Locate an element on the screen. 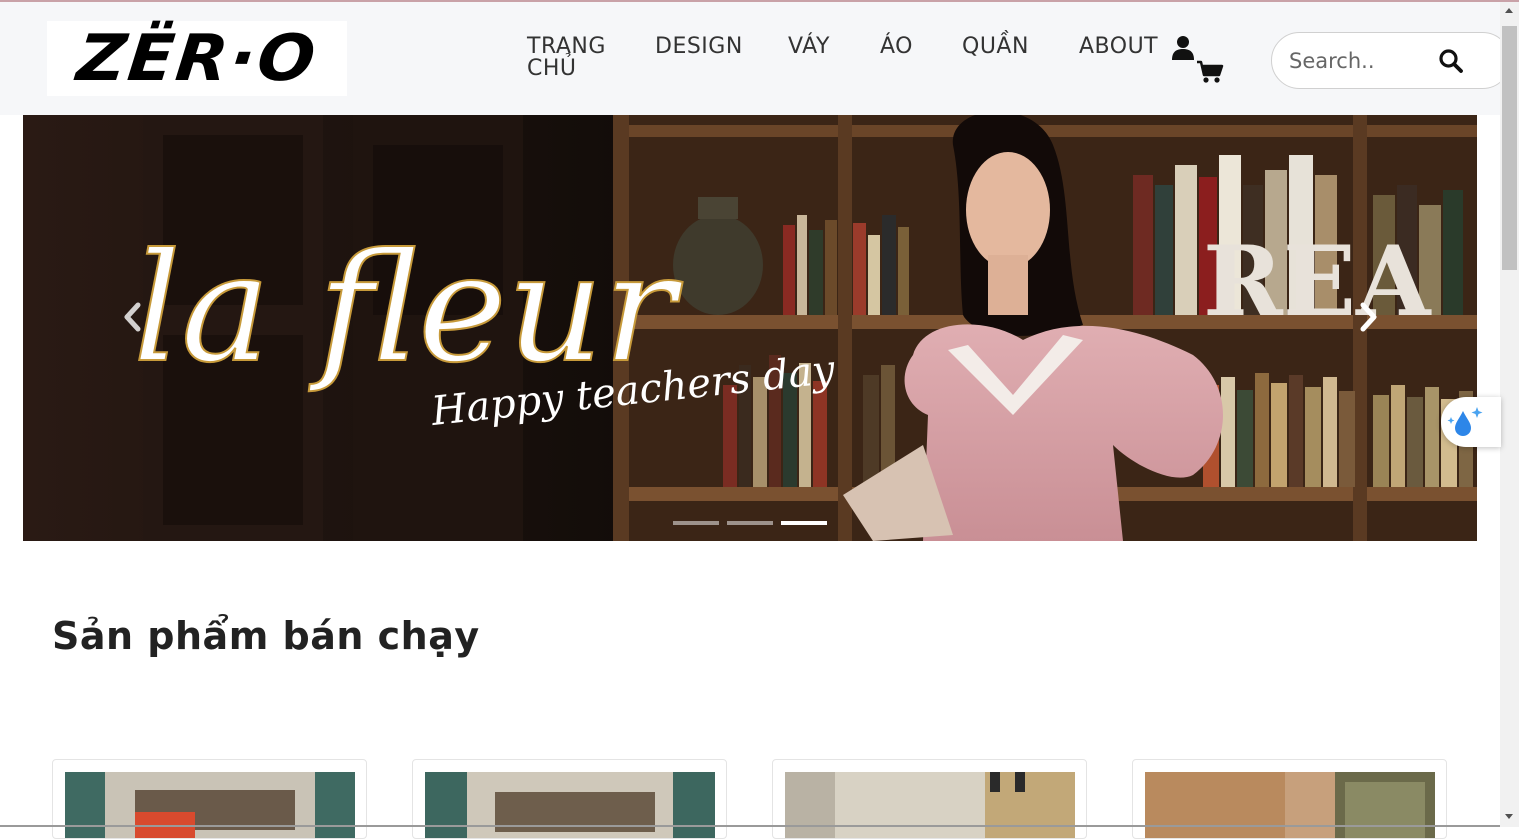 This screenshot has height=839, width=1519. nav-item-dresses: VÁY is located at coordinates (809, 47).